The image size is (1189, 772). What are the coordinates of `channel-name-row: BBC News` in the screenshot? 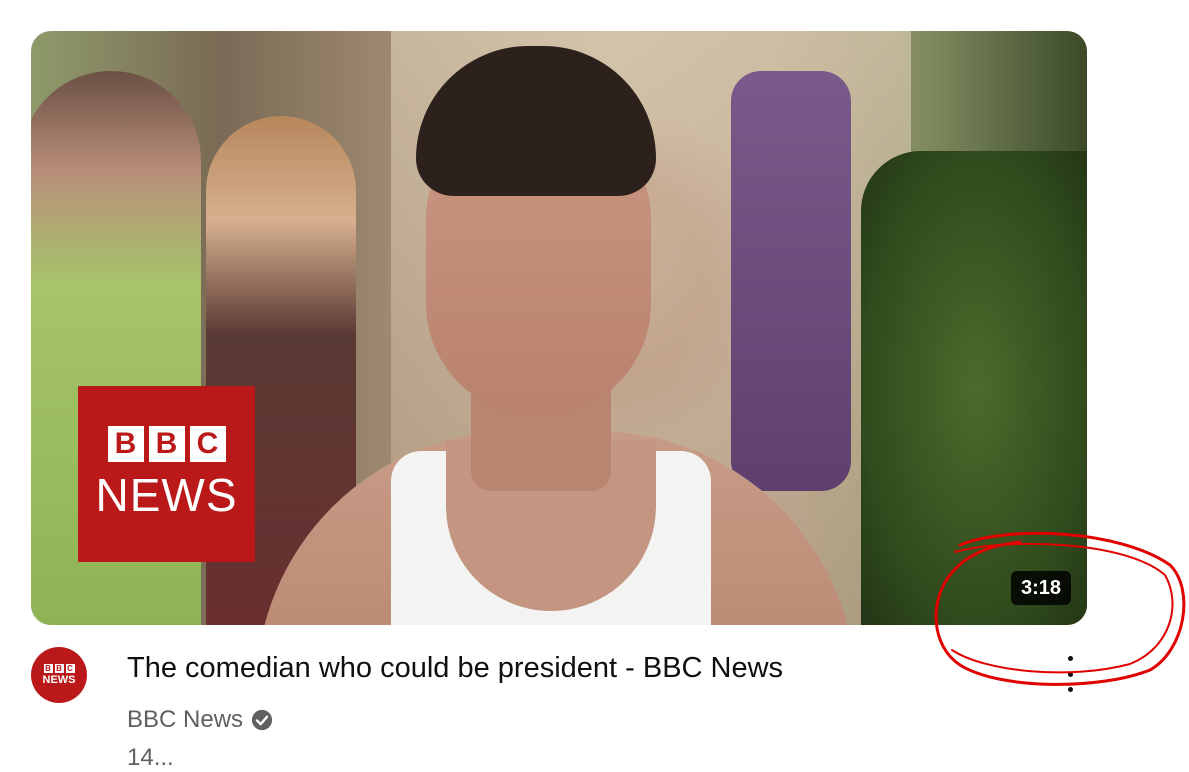 It's located at (200, 720).